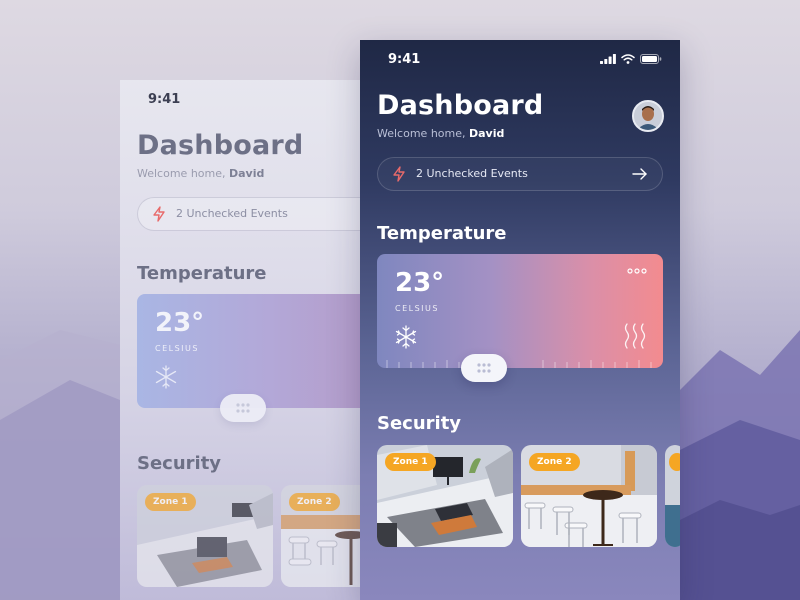  What do you see at coordinates (608, 59) in the screenshot?
I see `signal-icon` at bounding box center [608, 59].